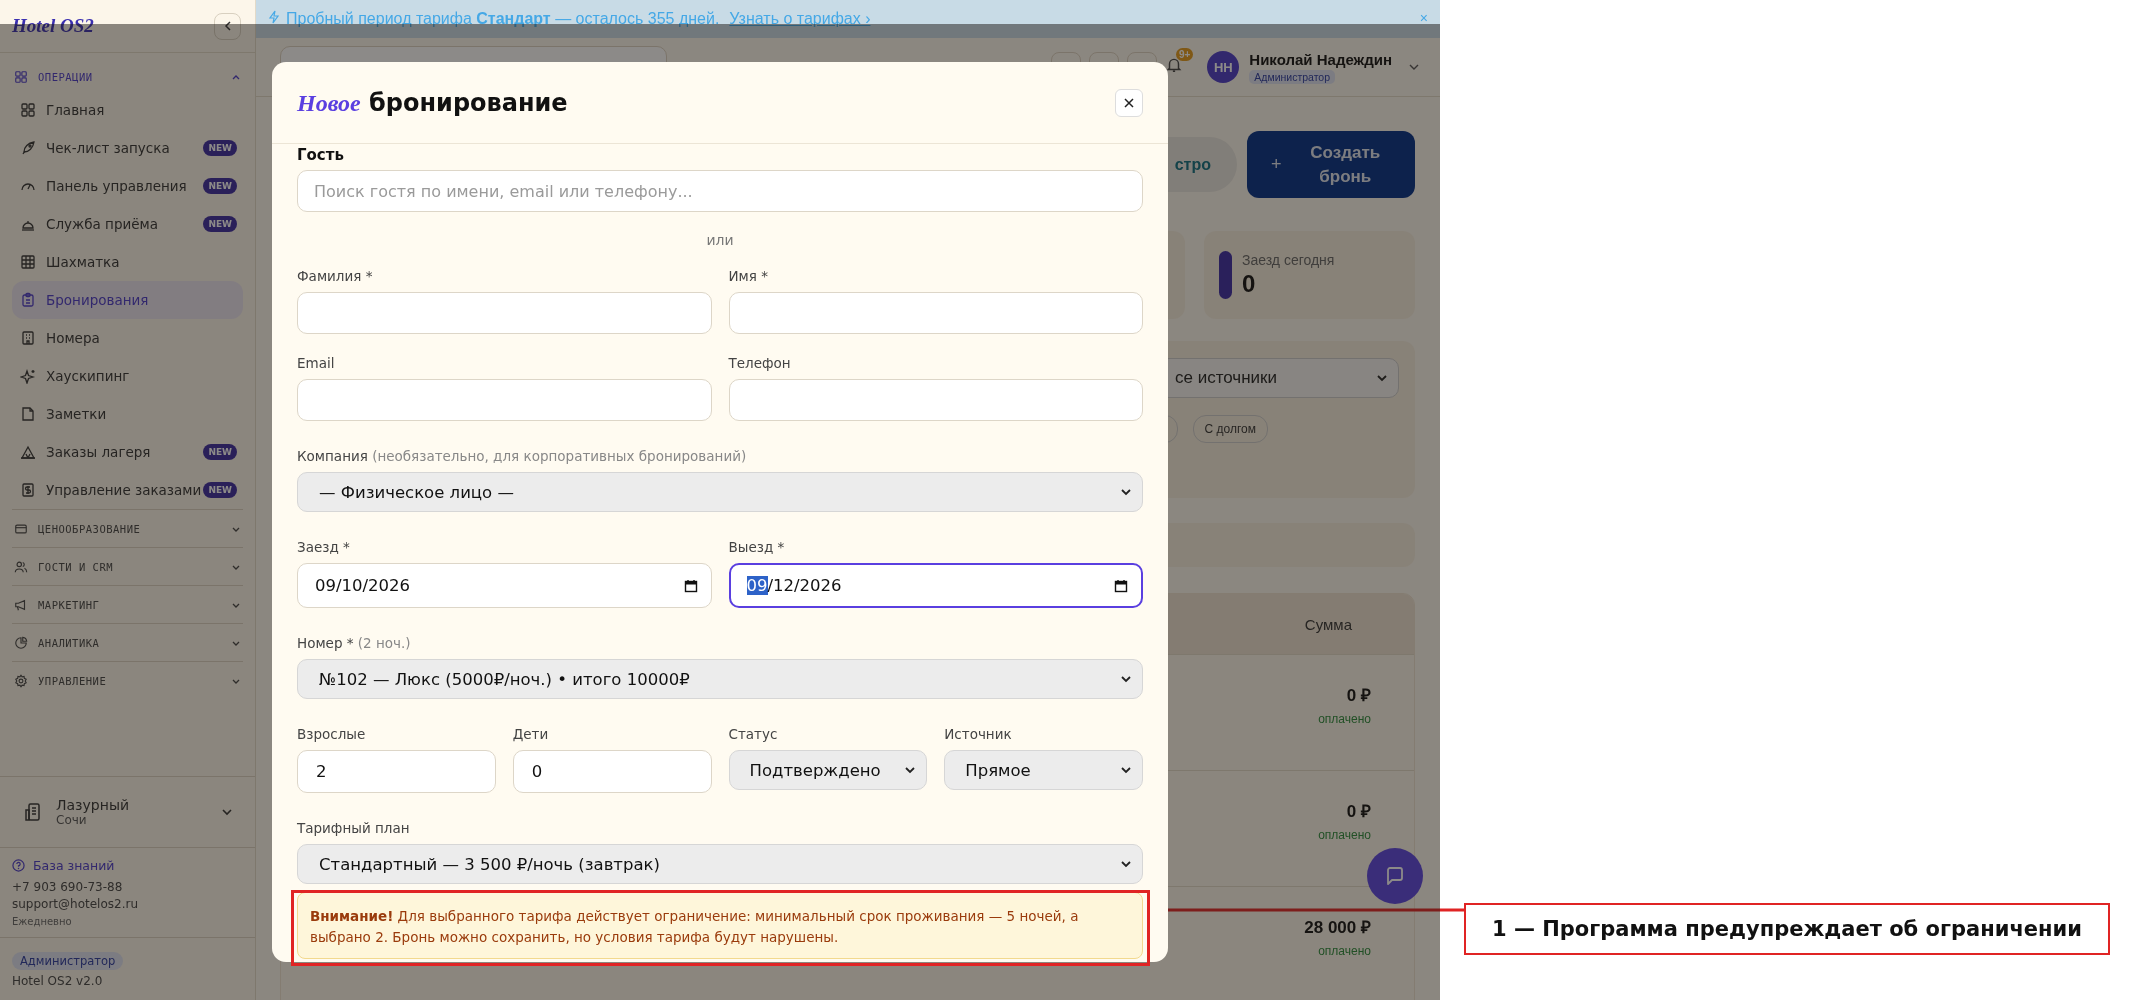 The height and width of the screenshot is (1000, 2134). What do you see at coordinates (127, 338) in the screenshot?
I see `nav-item: Номера` at bounding box center [127, 338].